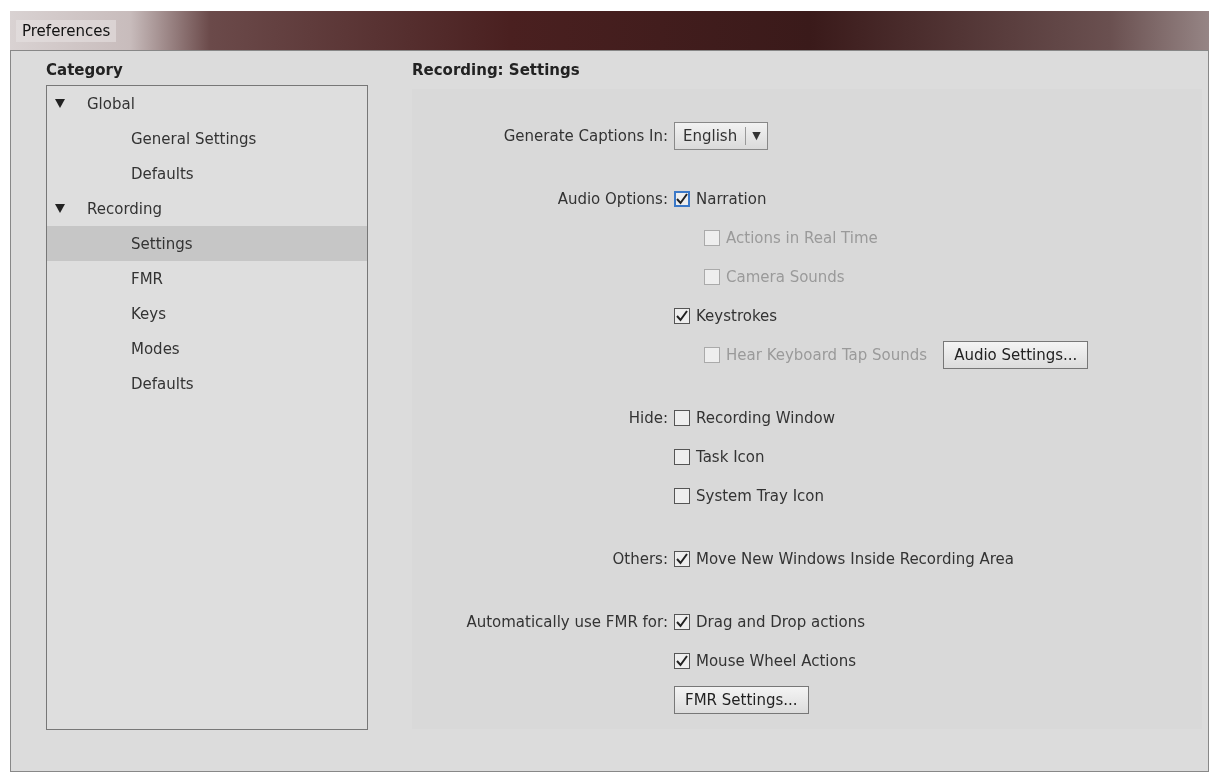 The width and height of the screenshot is (1209, 772). What do you see at coordinates (207, 138) in the screenshot?
I see `tree-item: General Settings` at bounding box center [207, 138].